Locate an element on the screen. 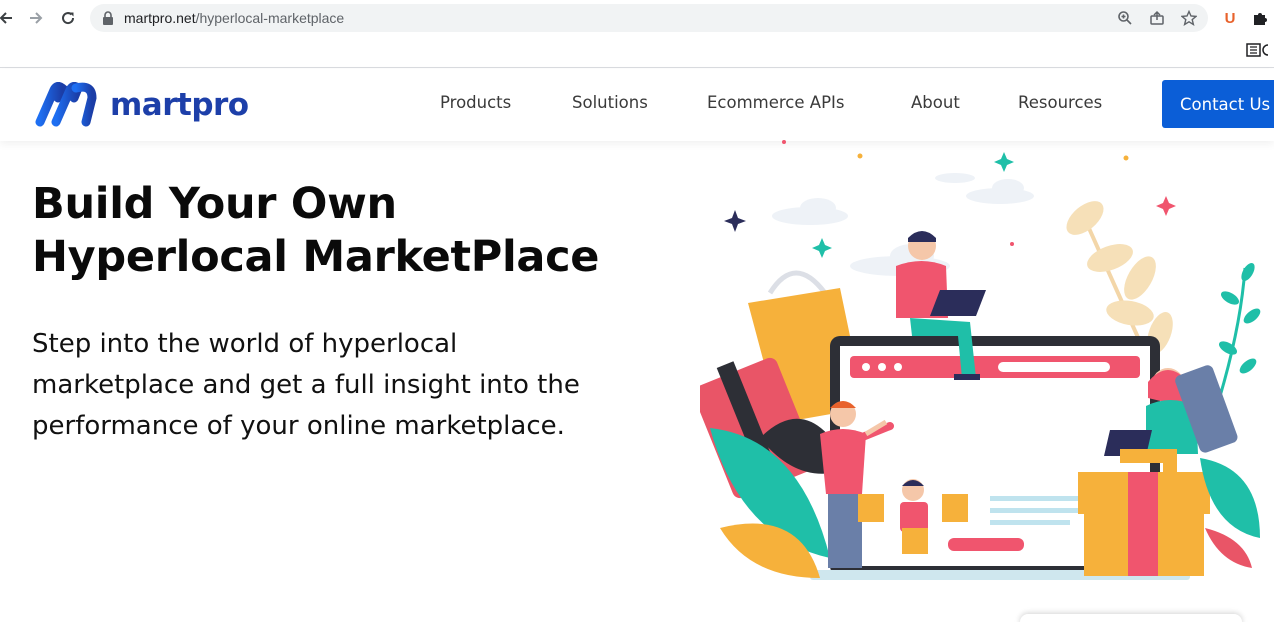  reading-list-button is located at coordinates (1258, 52).